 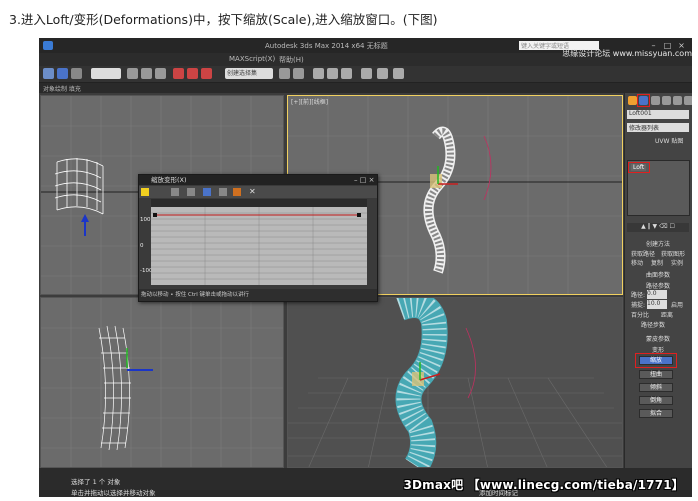 I want to click on move-icon, so click(x=132, y=73).